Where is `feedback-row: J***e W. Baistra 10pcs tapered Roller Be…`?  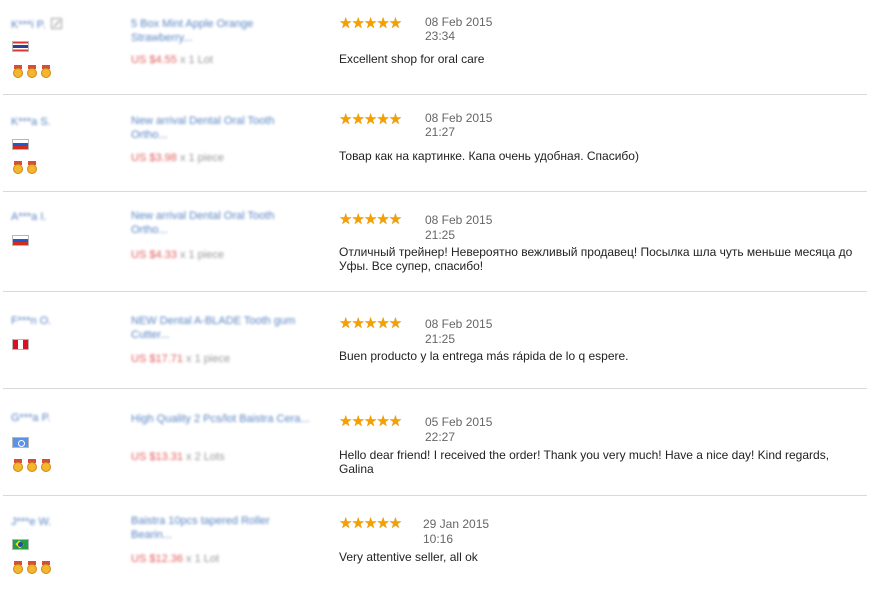
feedback-row: J***e W. Baistra 10pcs tapered Roller Be… is located at coordinates (435, 550).